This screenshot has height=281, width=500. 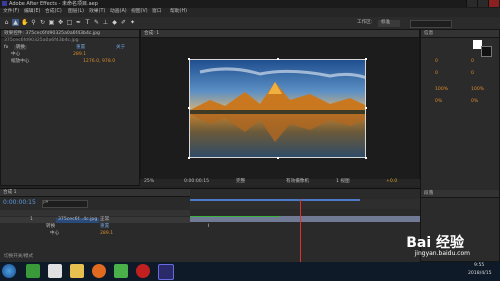 I want to click on effect-name: 转换, so click(x=20, y=47).